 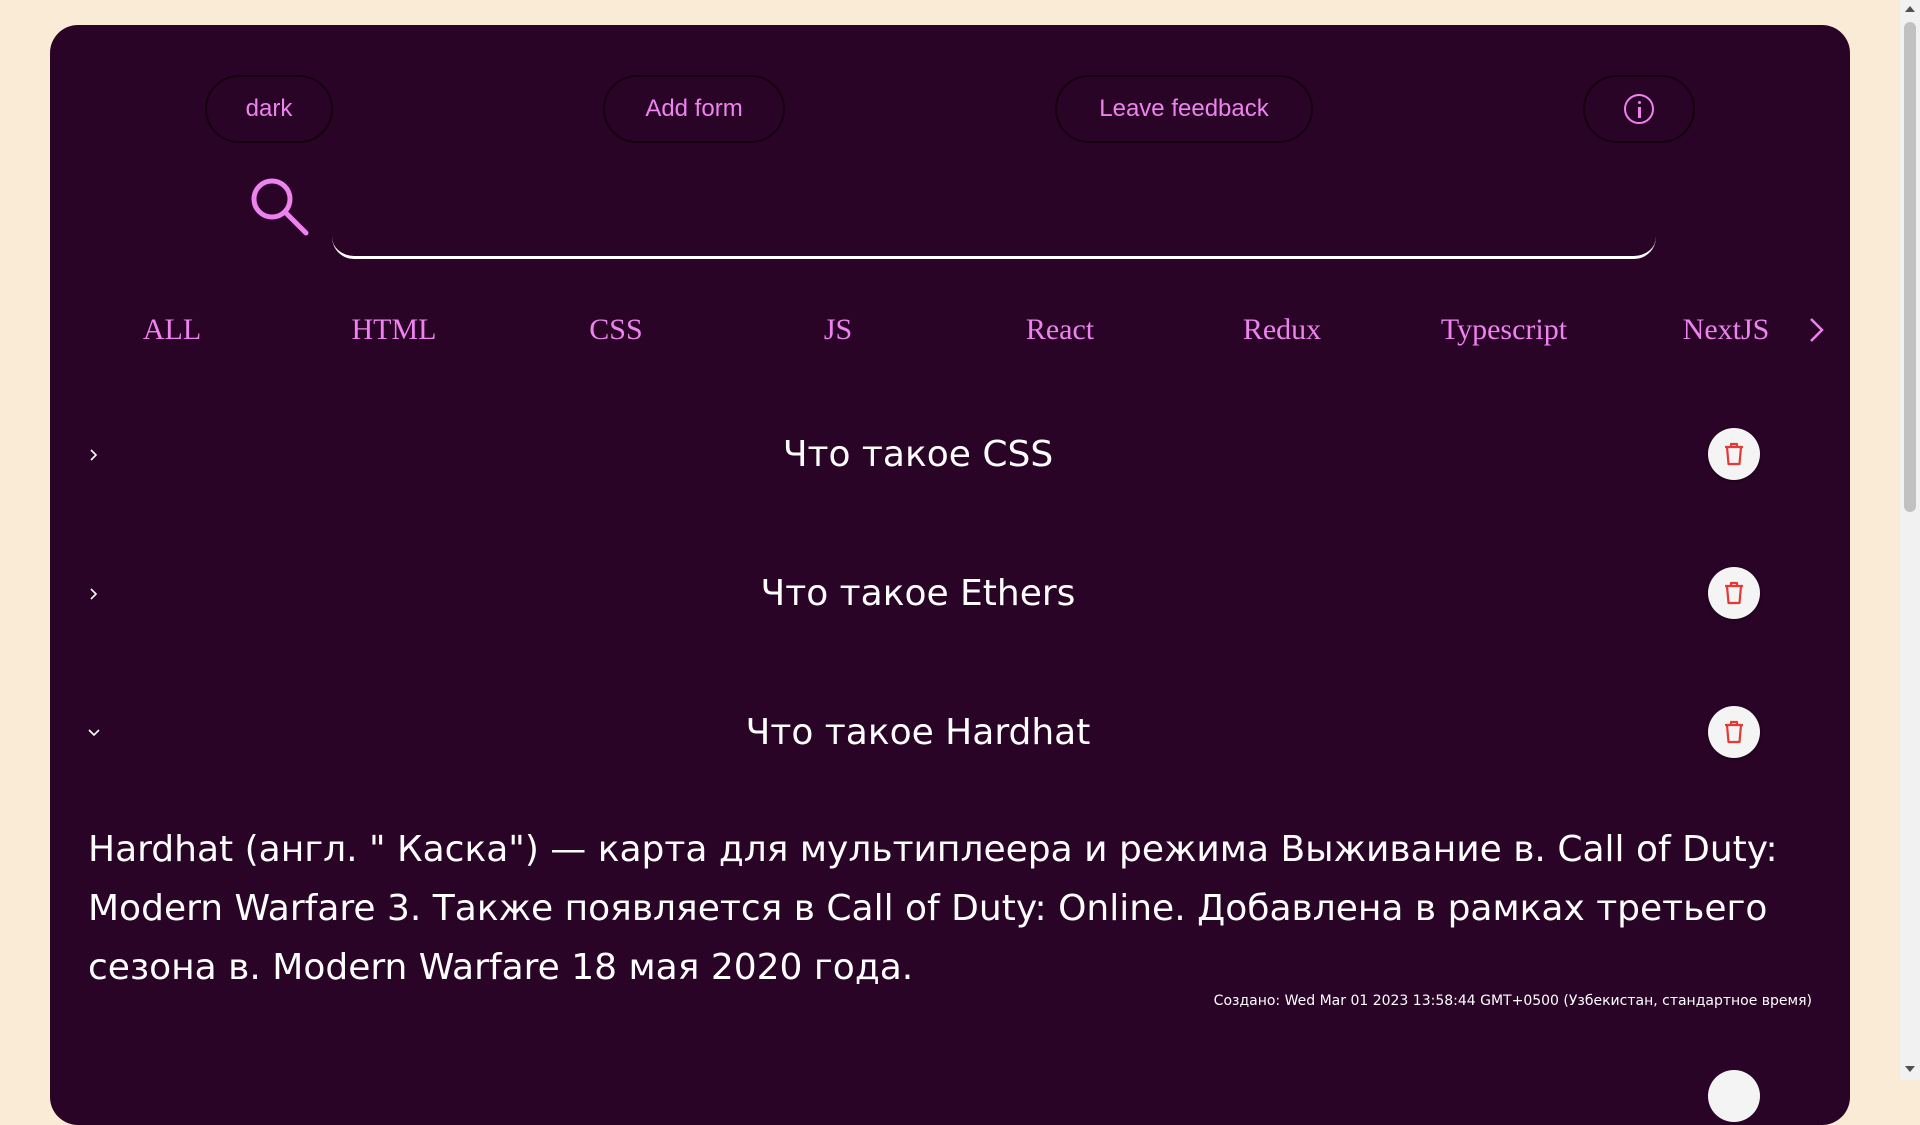 What do you see at coordinates (1184, 109) in the screenshot?
I see `leave-feedback-button: Leave feedback` at bounding box center [1184, 109].